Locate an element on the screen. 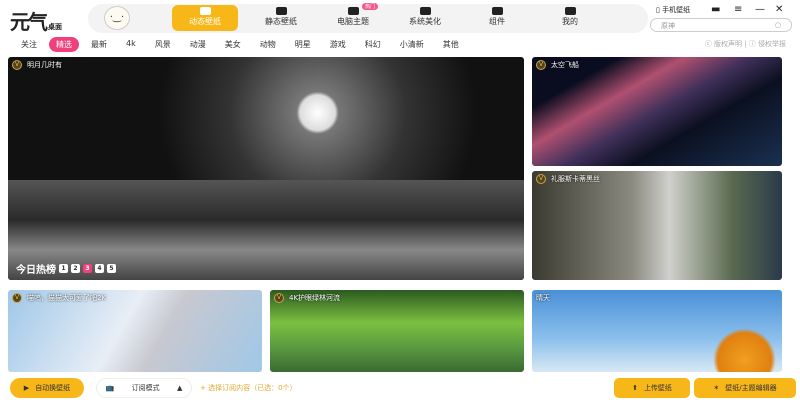  tile-title: 太空飞船 is located at coordinates (565, 65).